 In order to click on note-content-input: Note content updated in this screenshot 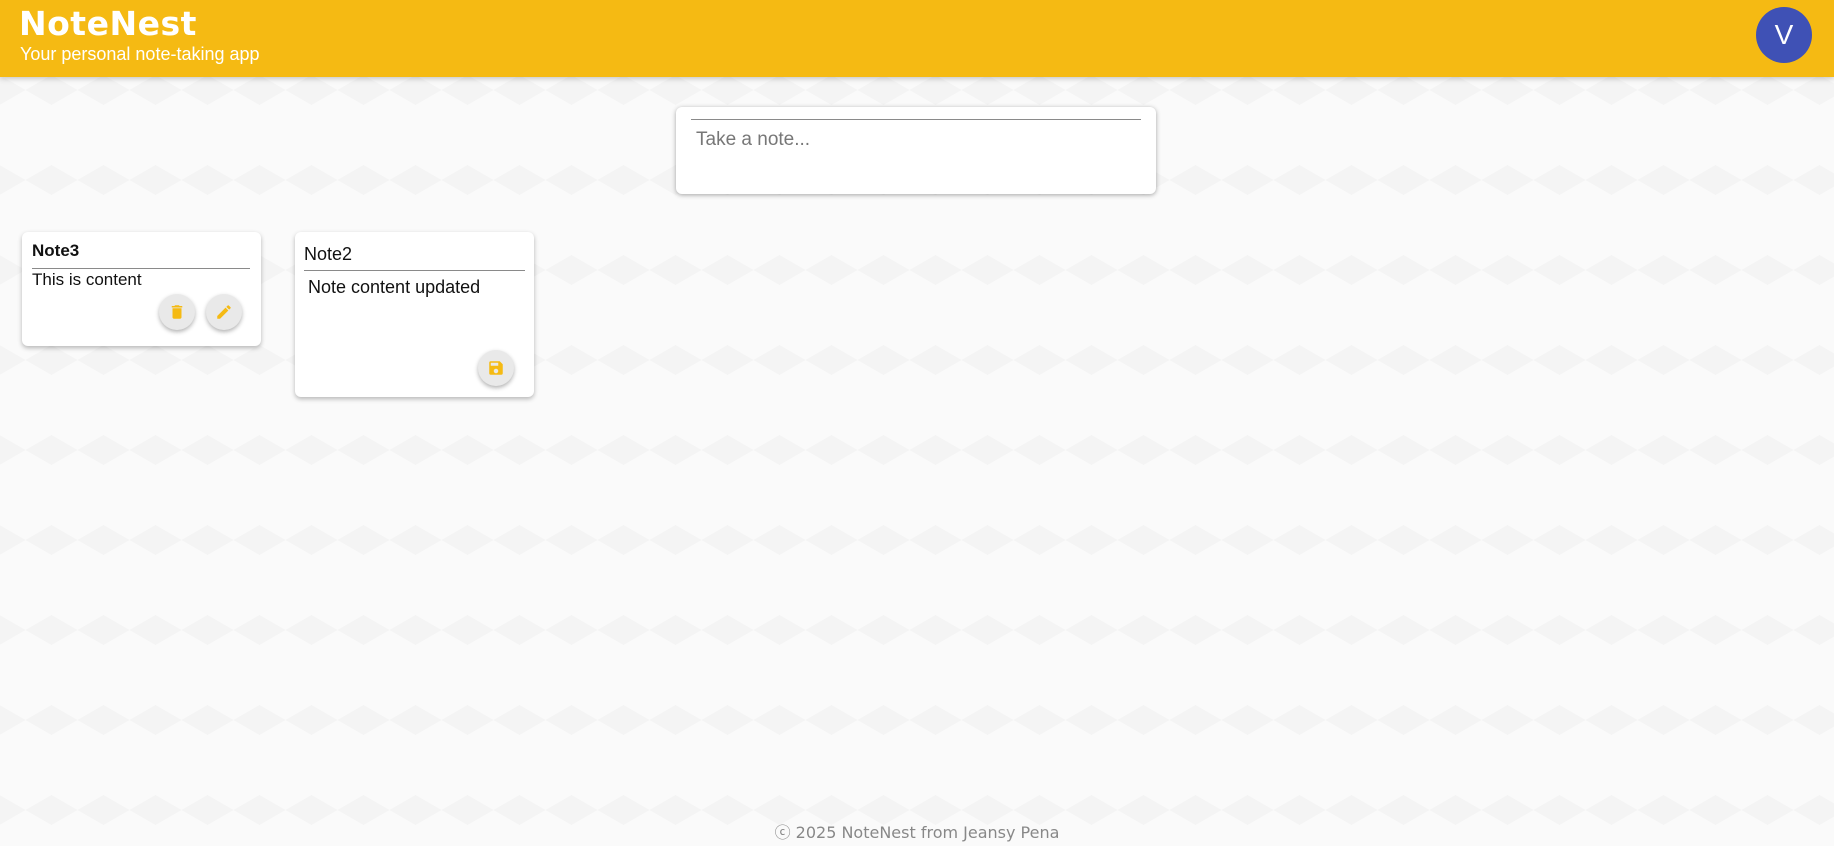, I will do `click(394, 287)`.